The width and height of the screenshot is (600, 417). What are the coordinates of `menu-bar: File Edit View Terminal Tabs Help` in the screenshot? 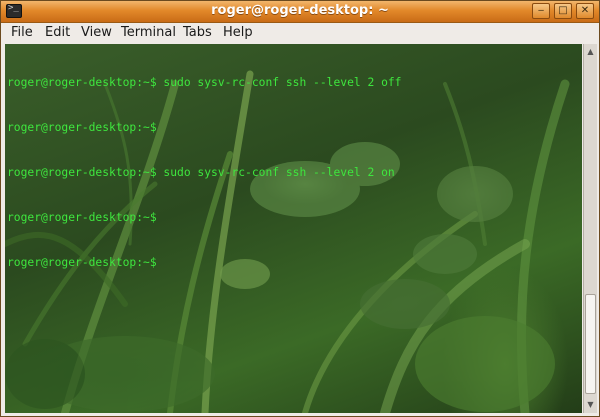 It's located at (300, 33).